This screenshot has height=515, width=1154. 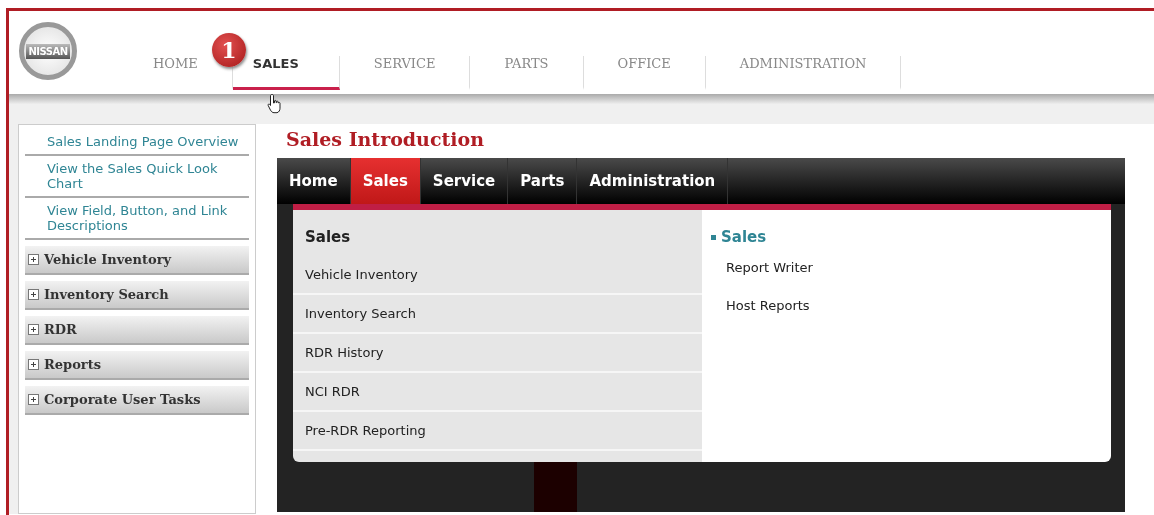 What do you see at coordinates (137, 142) in the screenshot?
I see `sidebar-link: Sales Landing Page Overview` at bounding box center [137, 142].